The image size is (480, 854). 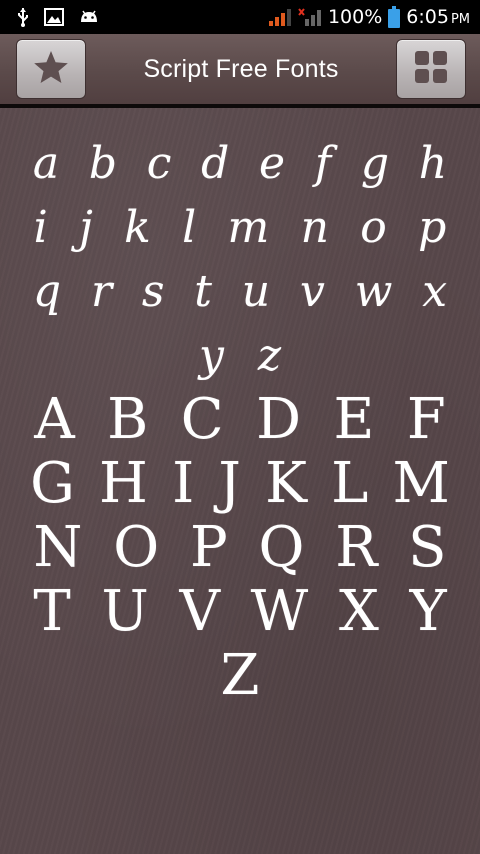 What do you see at coordinates (240, 164) in the screenshot?
I see `lowercase-row: a b c d e f g h` at bounding box center [240, 164].